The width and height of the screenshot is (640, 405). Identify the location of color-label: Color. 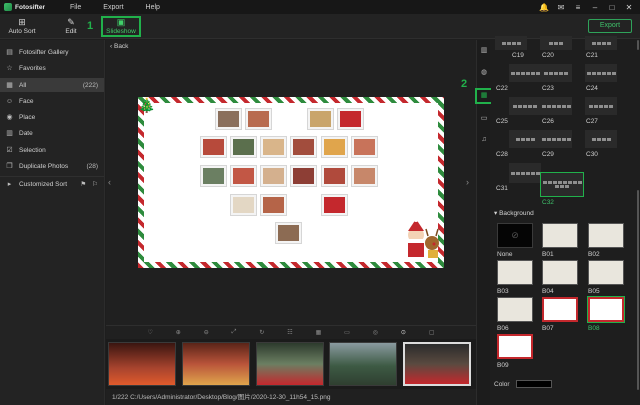
(502, 384).